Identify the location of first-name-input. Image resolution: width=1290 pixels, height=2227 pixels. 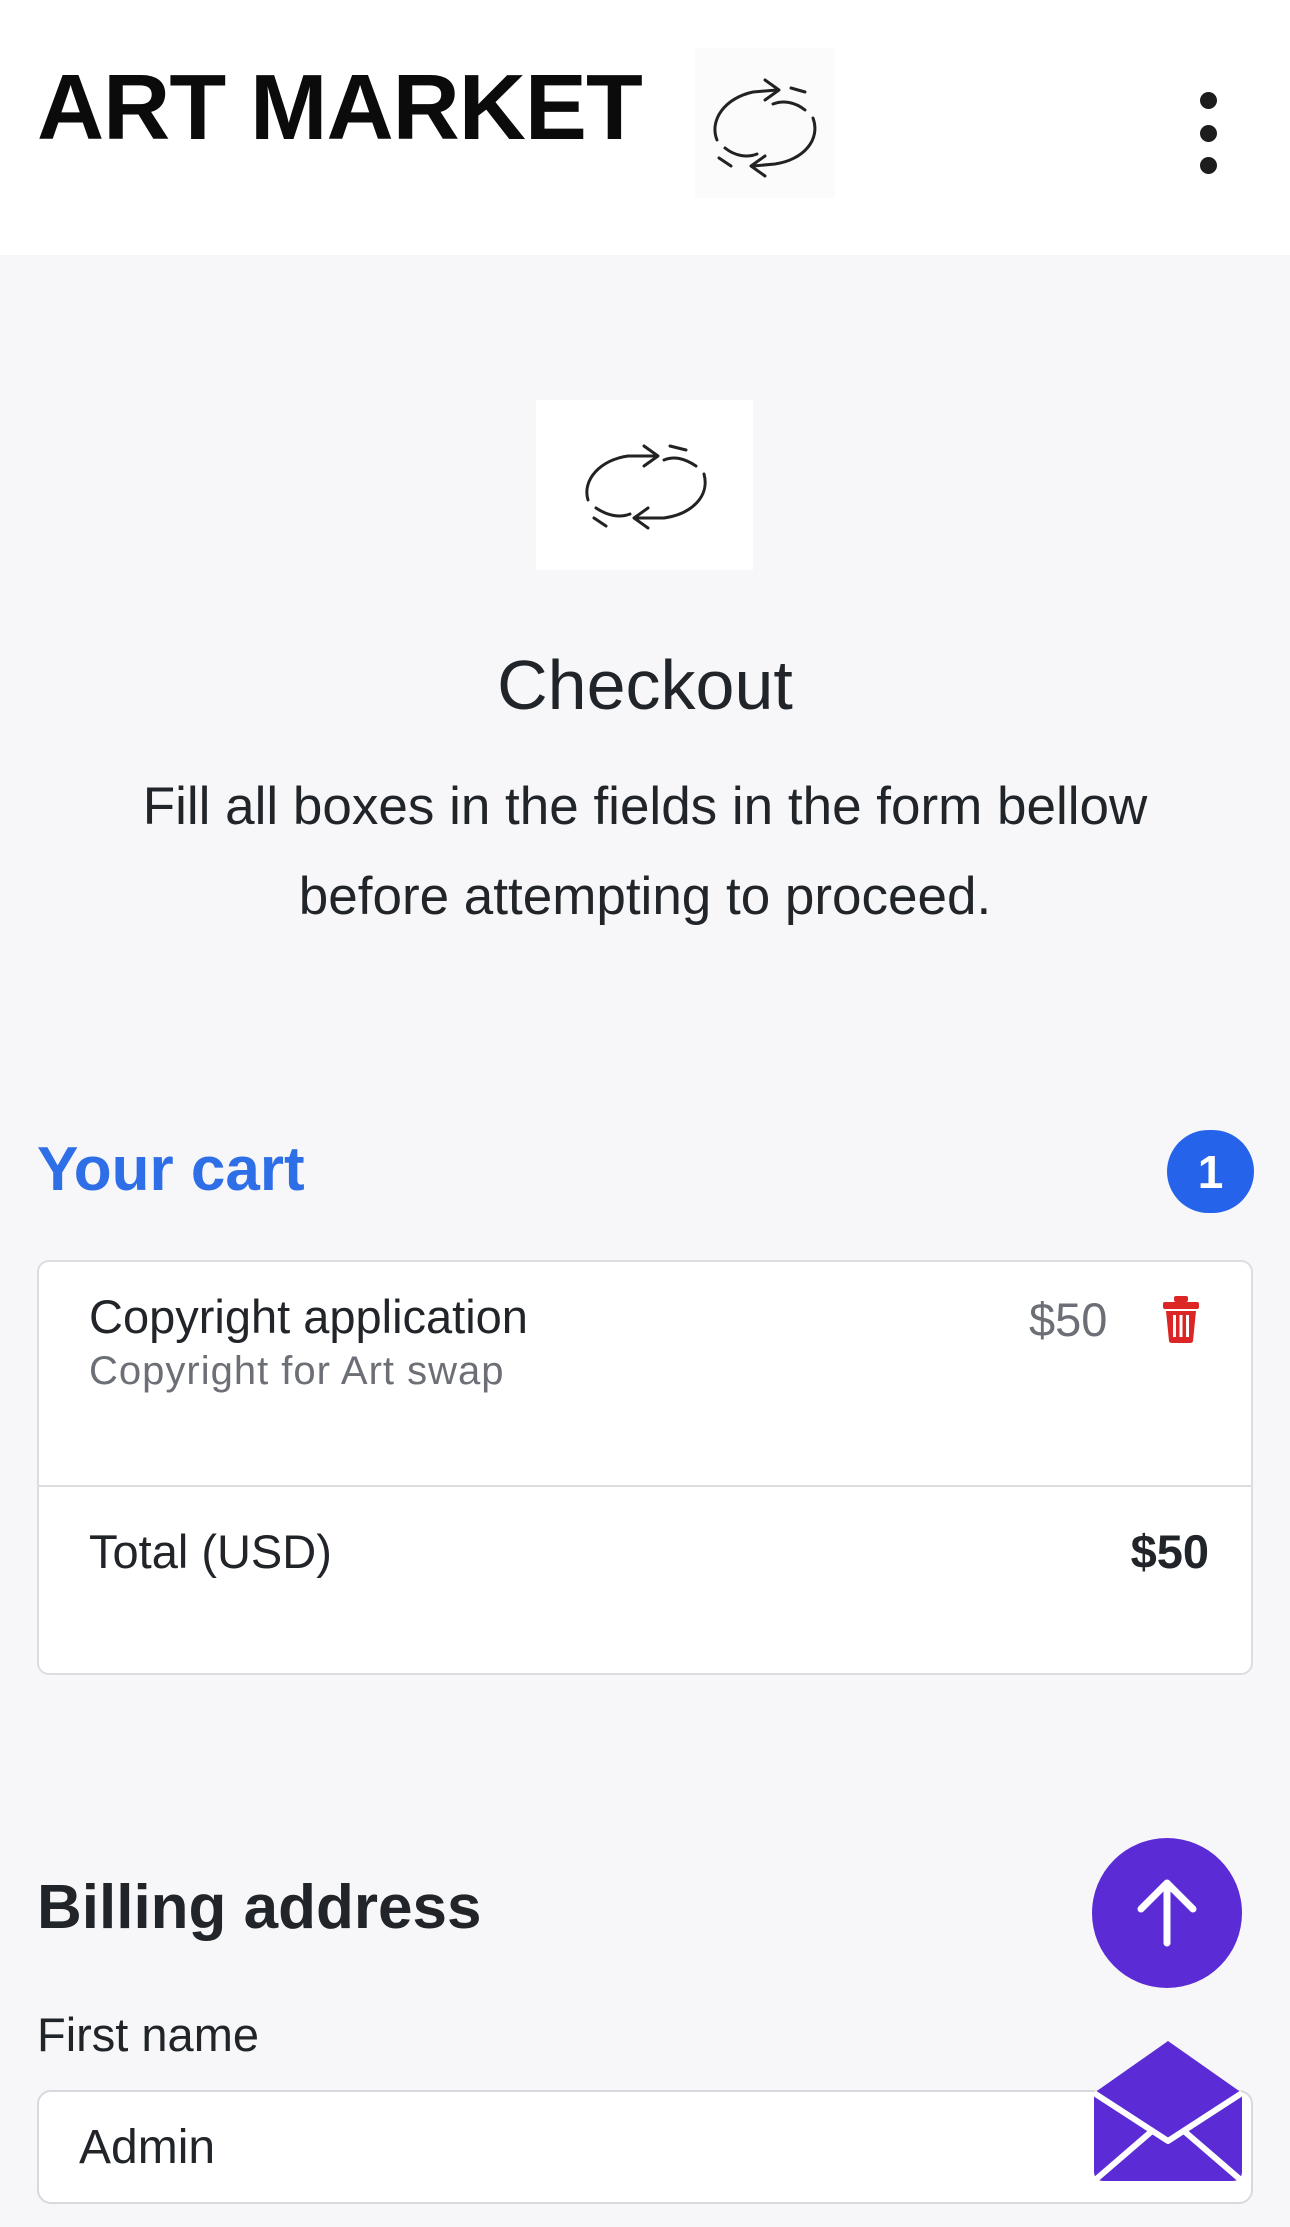
(645, 2147).